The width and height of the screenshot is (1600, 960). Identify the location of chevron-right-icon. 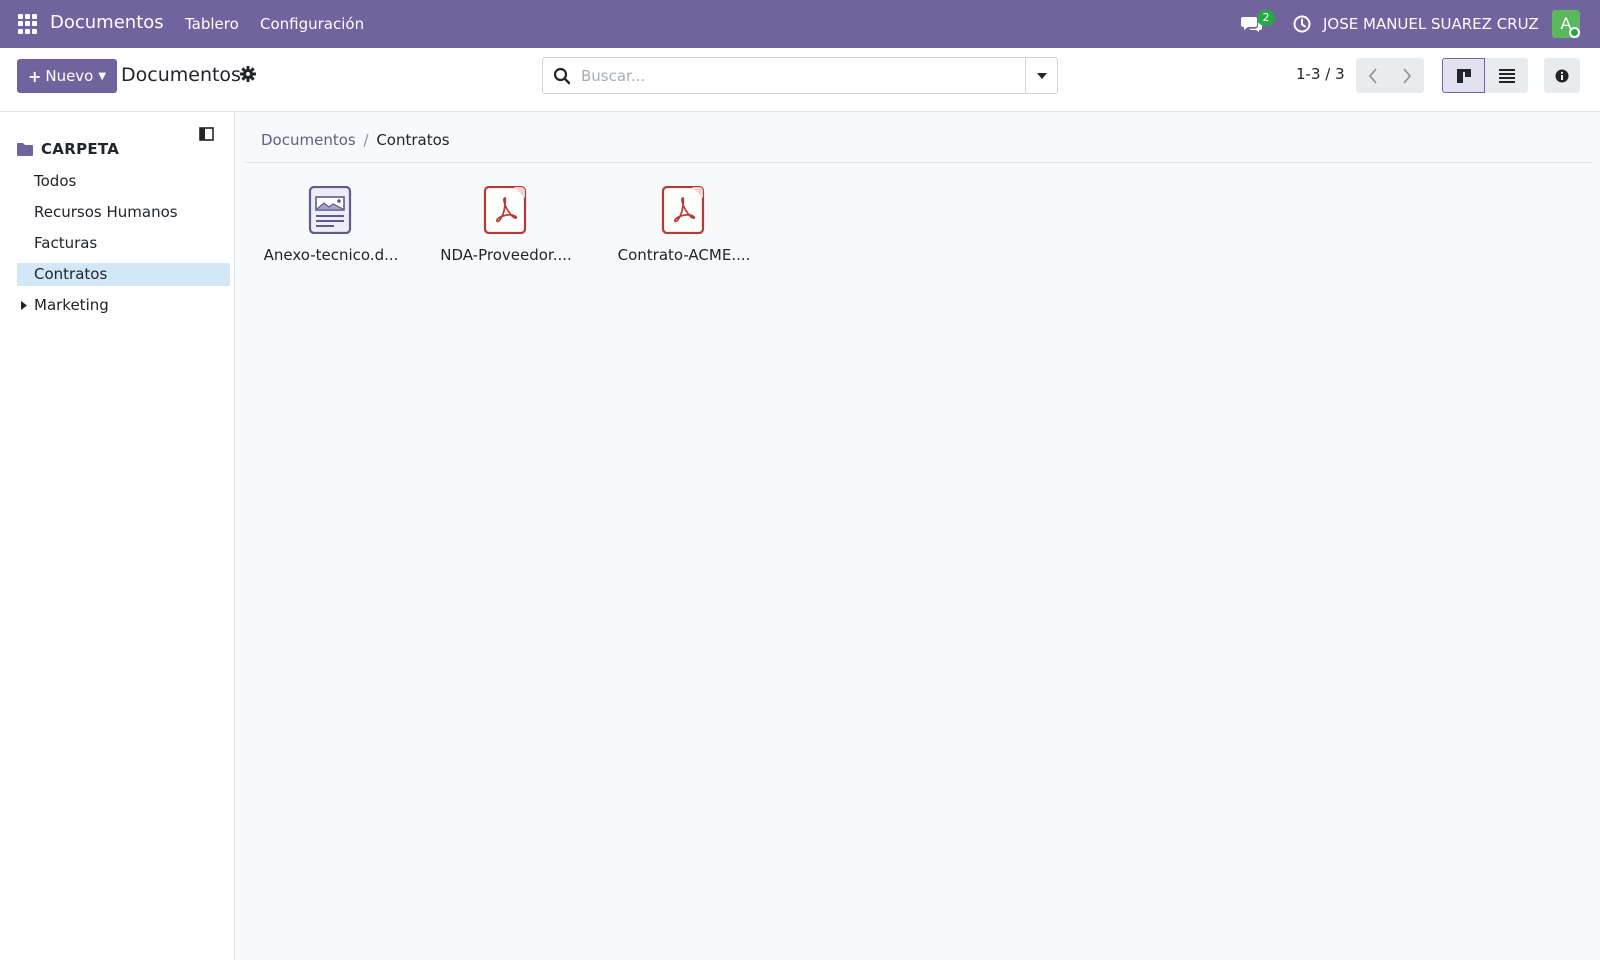
(1407, 75).